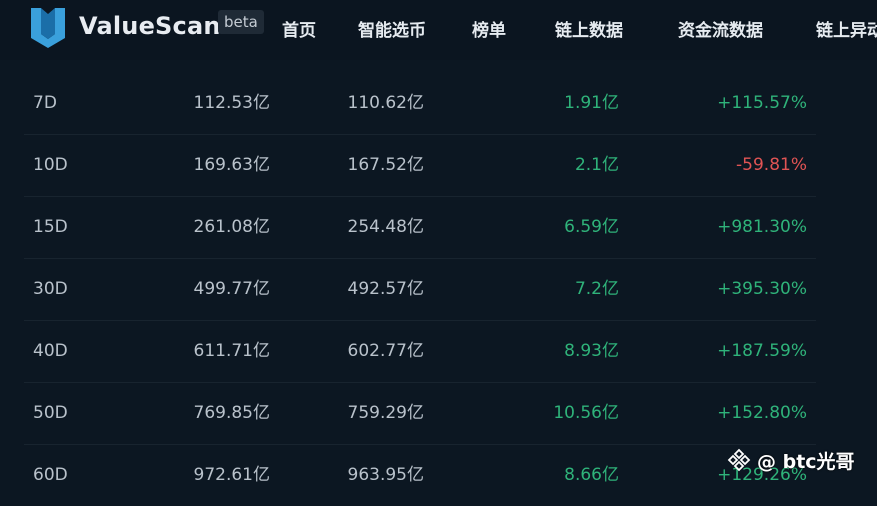  Describe the element at coordinates (591, 103) in the screenshot. I see `net-flow-cell: 1.91亿` at that location.